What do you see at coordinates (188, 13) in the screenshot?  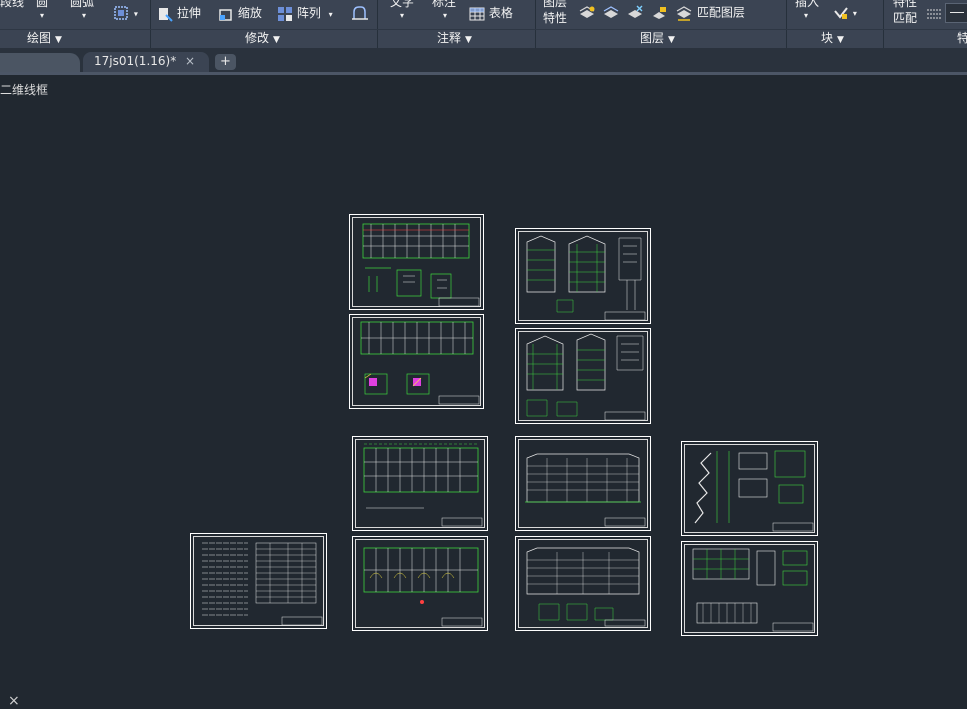 I see `stretch-label: 拉伸` at bounding box center [188, 13].